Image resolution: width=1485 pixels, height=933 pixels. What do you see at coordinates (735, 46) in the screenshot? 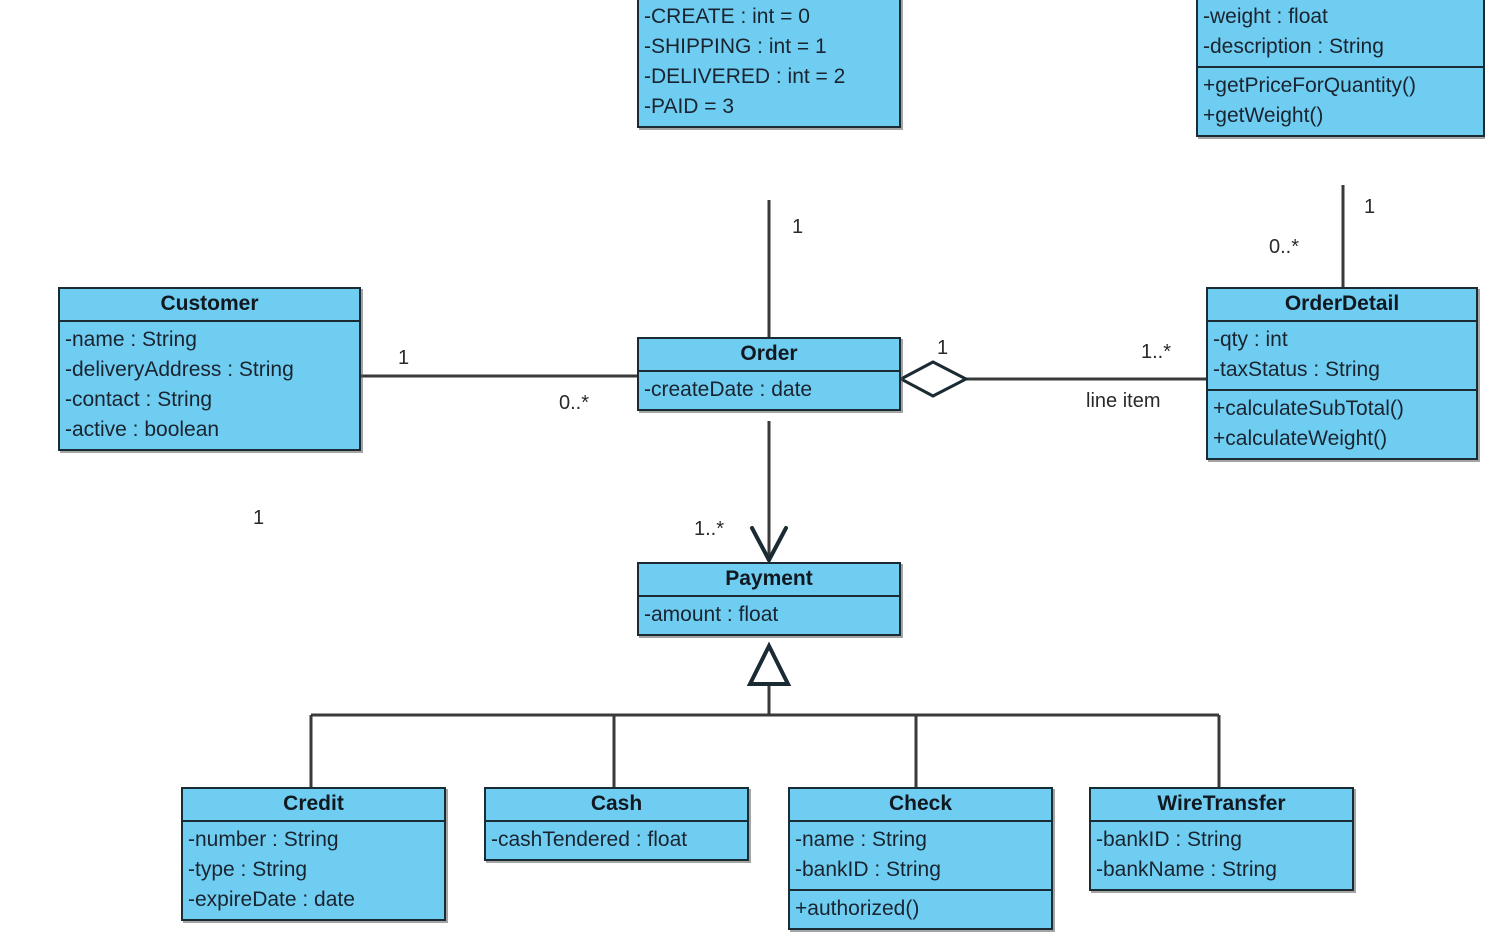
I see `attribute-row: -SHIPPING : int = 1` at bounding box center [735, 46].